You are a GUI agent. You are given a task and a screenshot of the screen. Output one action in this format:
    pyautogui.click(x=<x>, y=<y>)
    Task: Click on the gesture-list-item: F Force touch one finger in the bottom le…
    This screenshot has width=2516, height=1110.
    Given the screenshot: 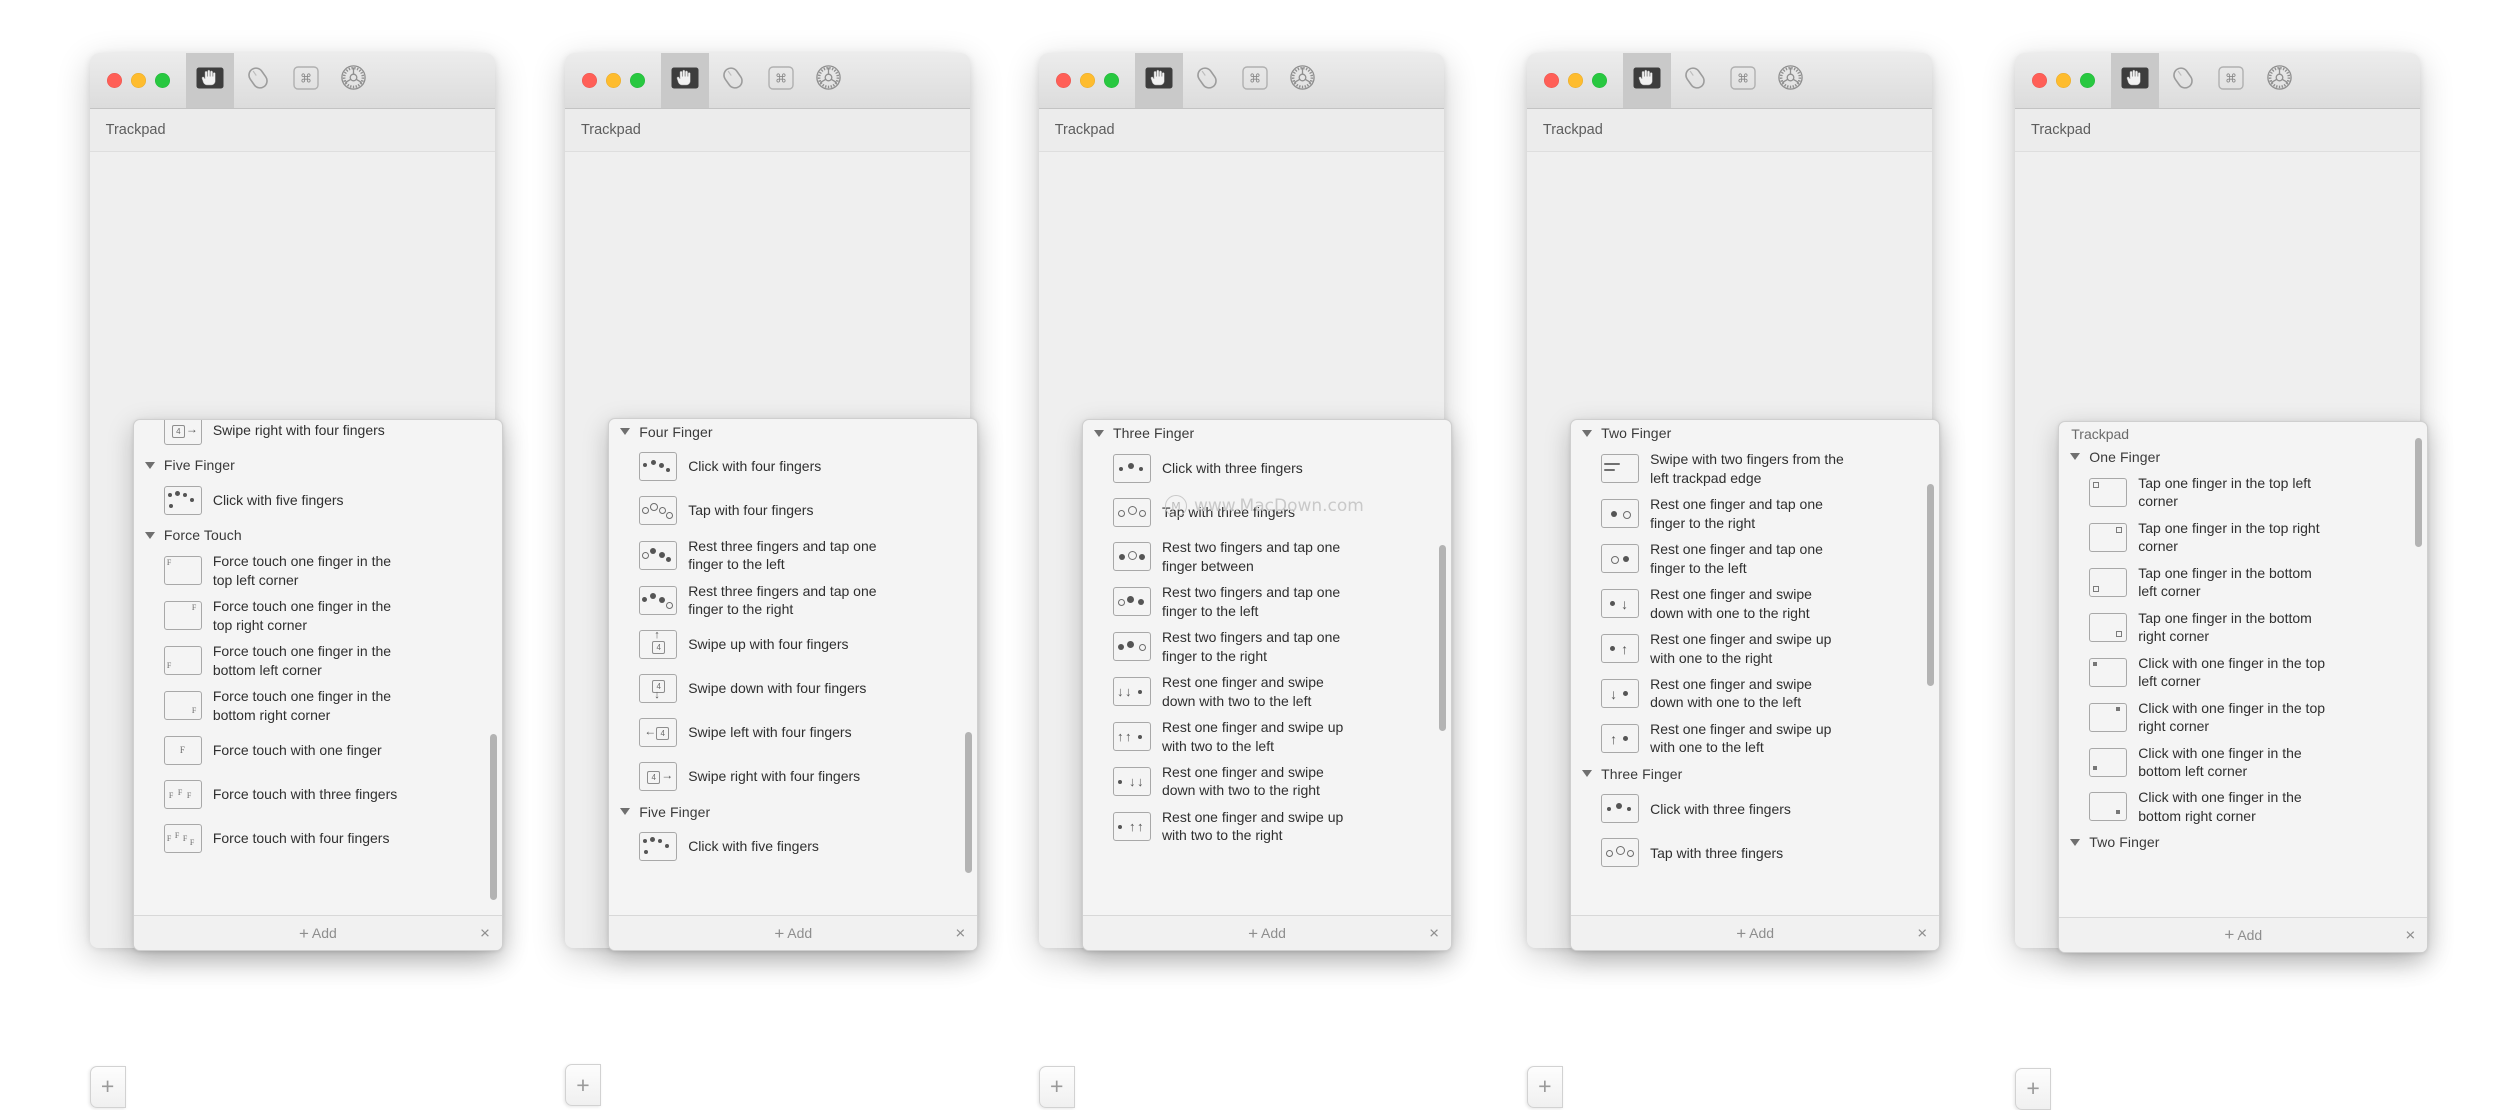 What is the action you would take?
    pyautogui.click(x=318, y=660)
    